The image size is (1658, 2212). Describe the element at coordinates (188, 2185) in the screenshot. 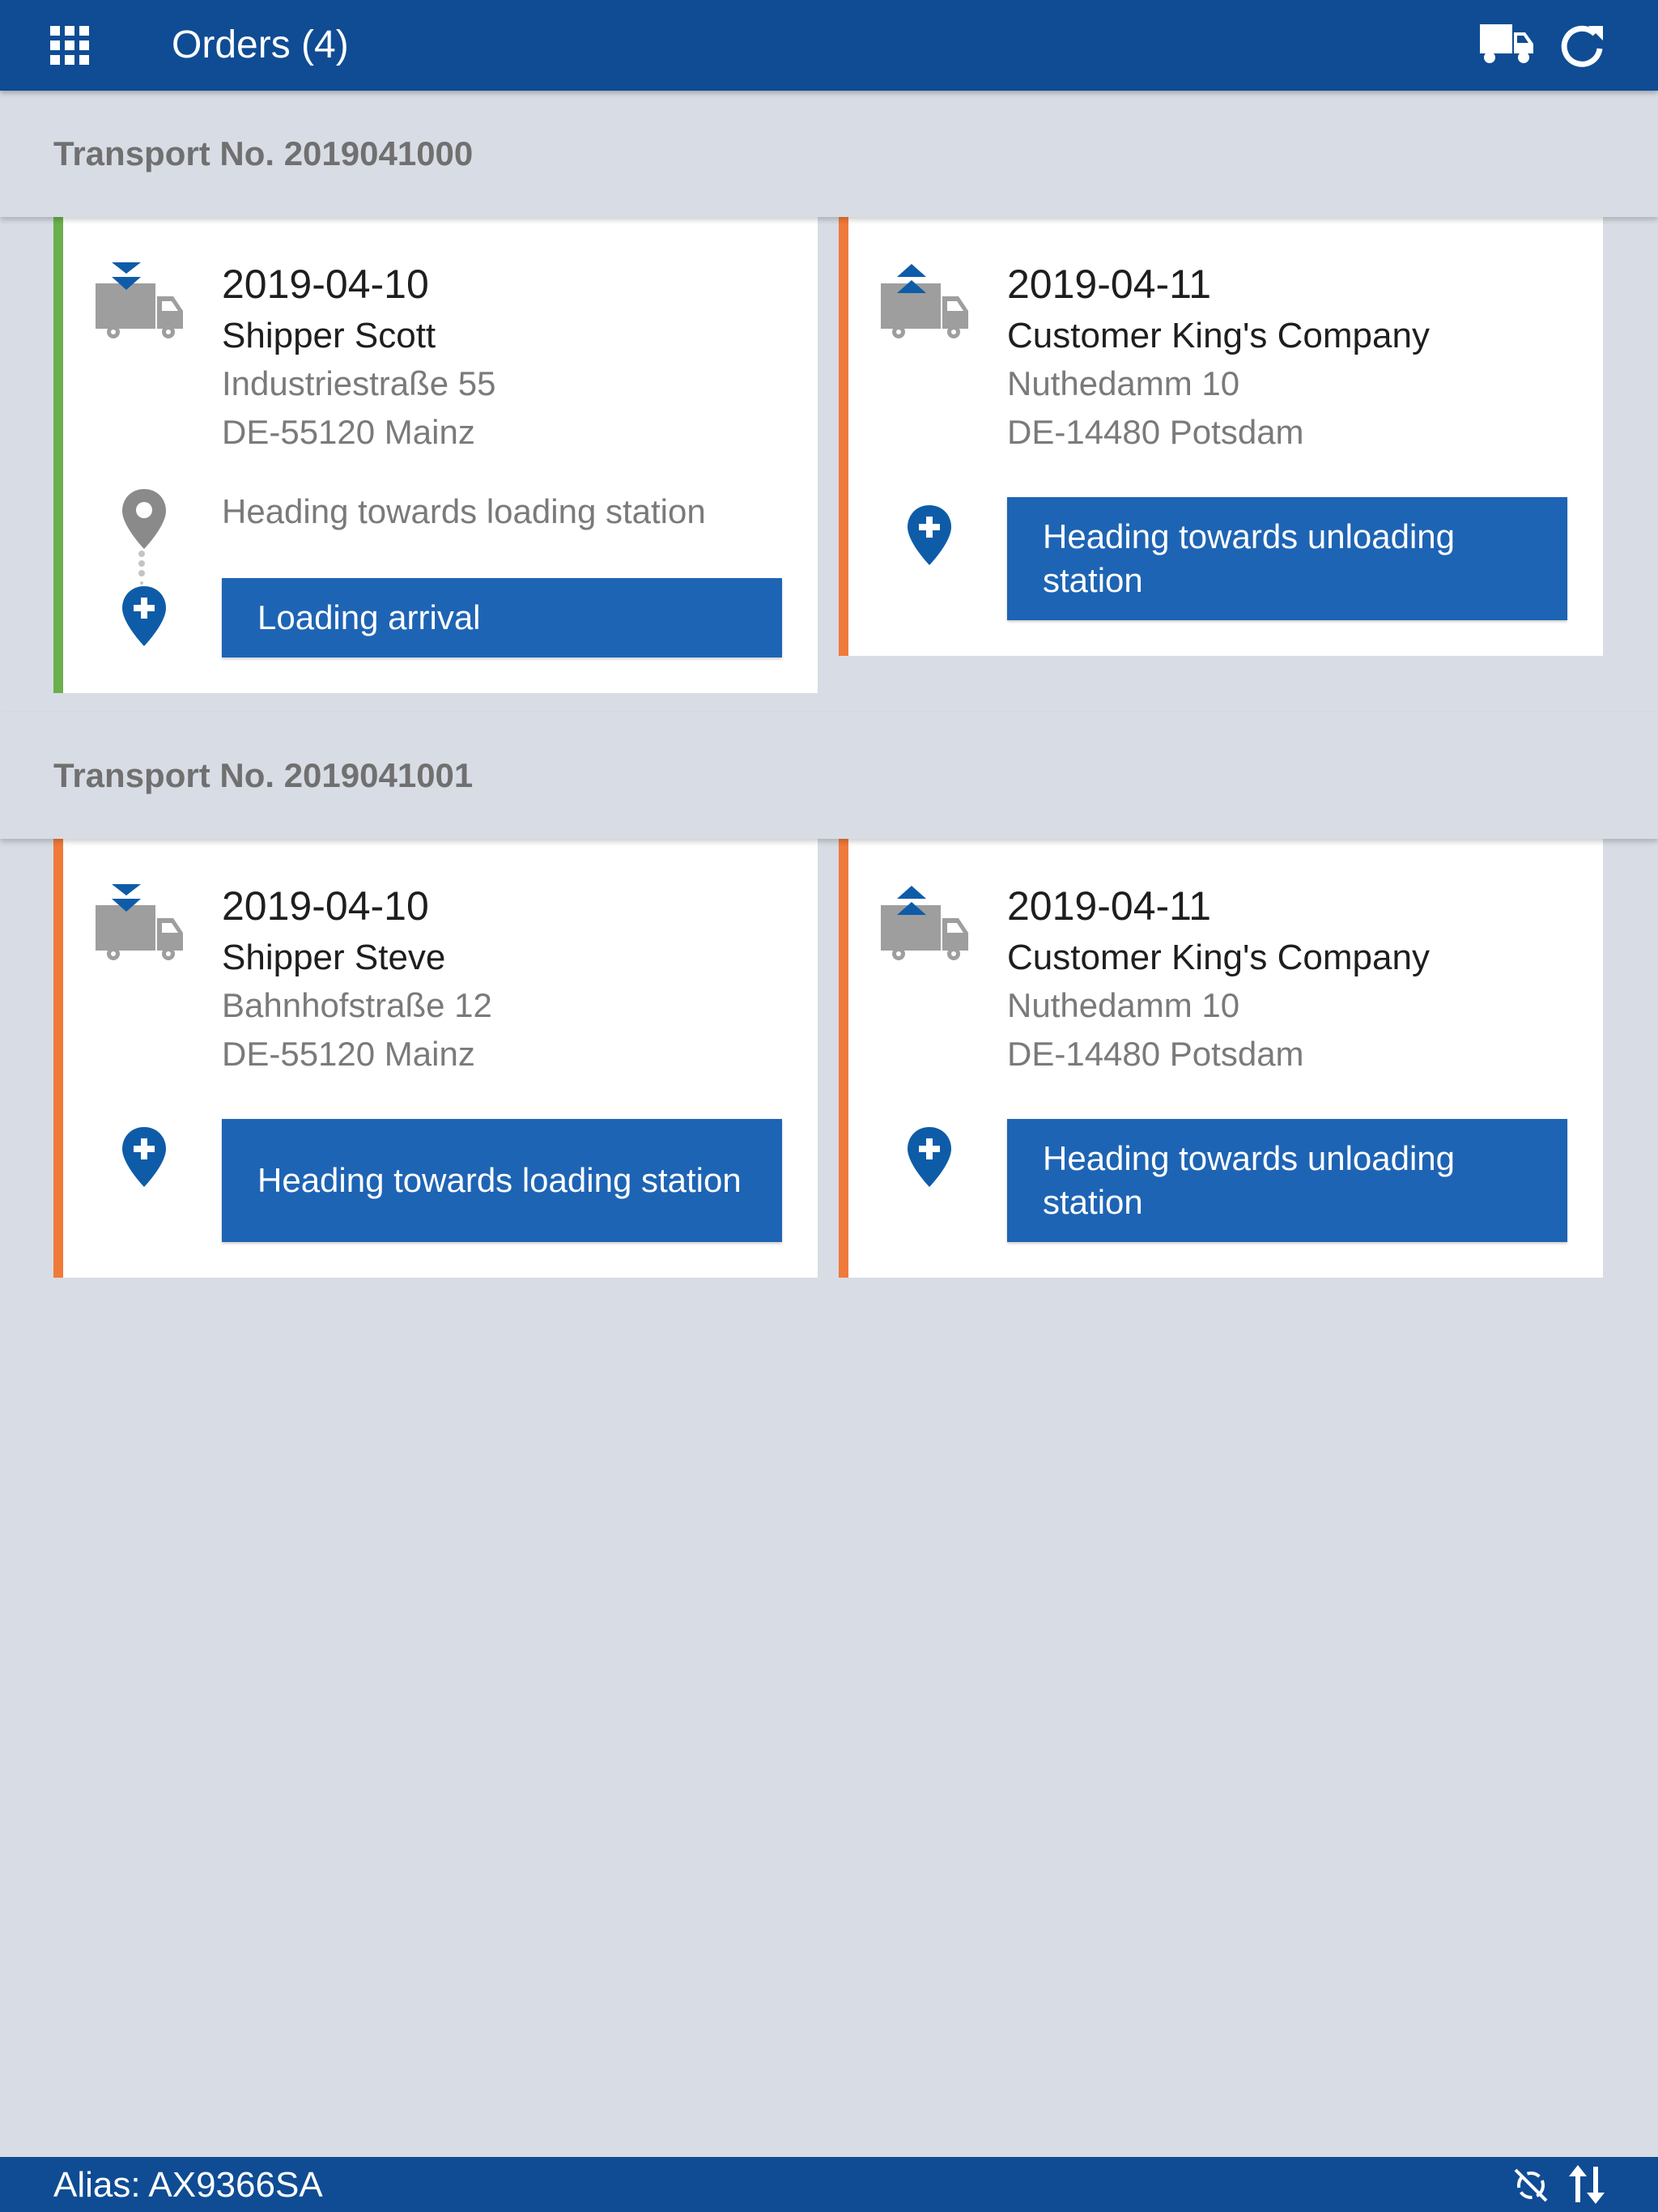

I see `device-alias: Alias: AX9366SA` at that location.